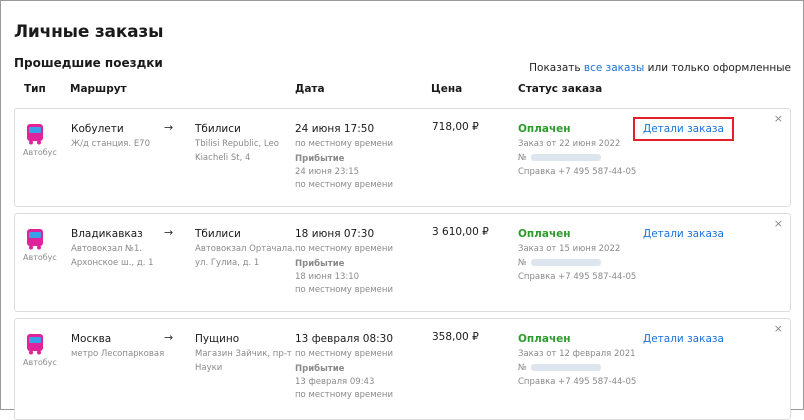  Describe the element at coordinates (89, 32) in the screenshot. I see `page-title: Личные заказы` at that location.